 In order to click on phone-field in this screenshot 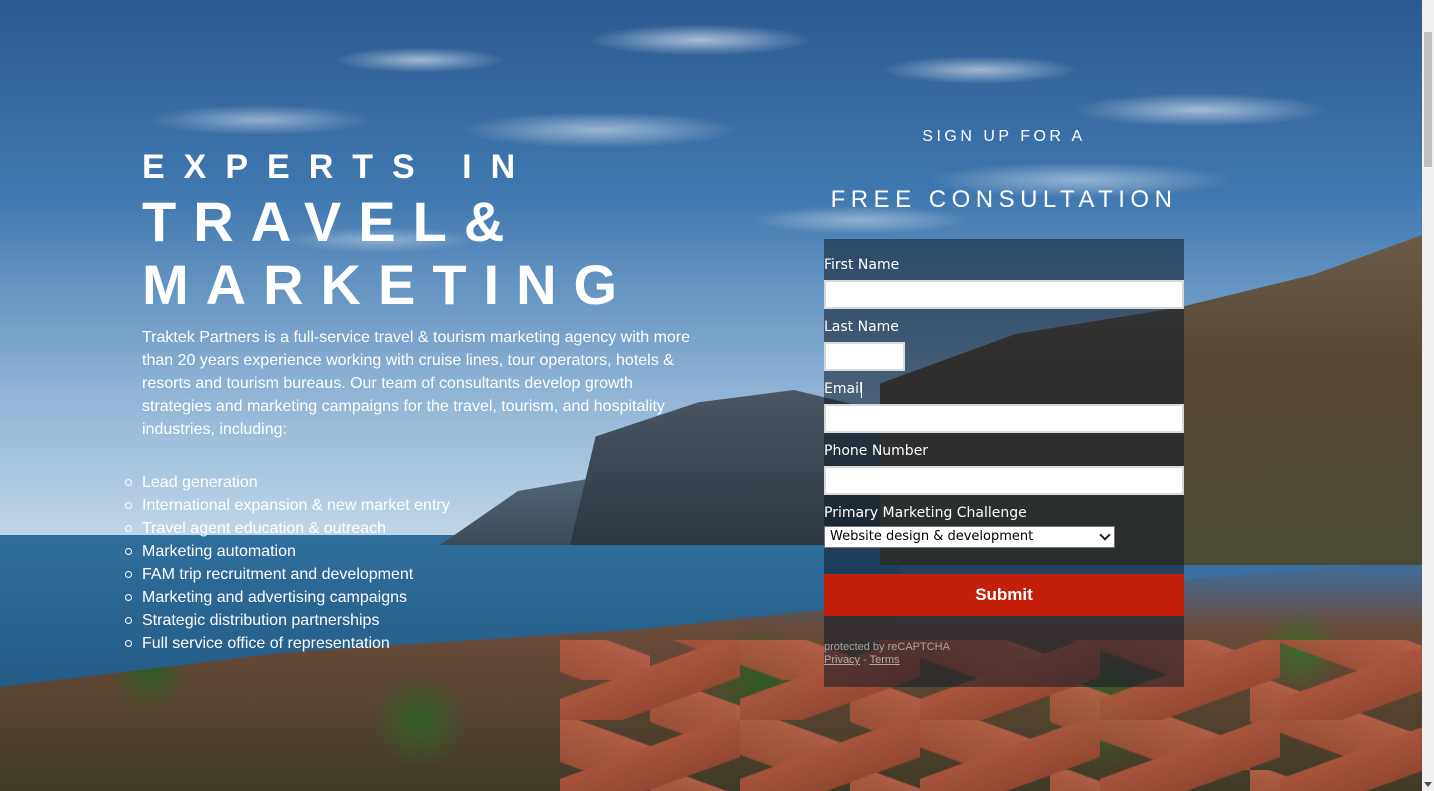, I will do `click(1004, 480)`.